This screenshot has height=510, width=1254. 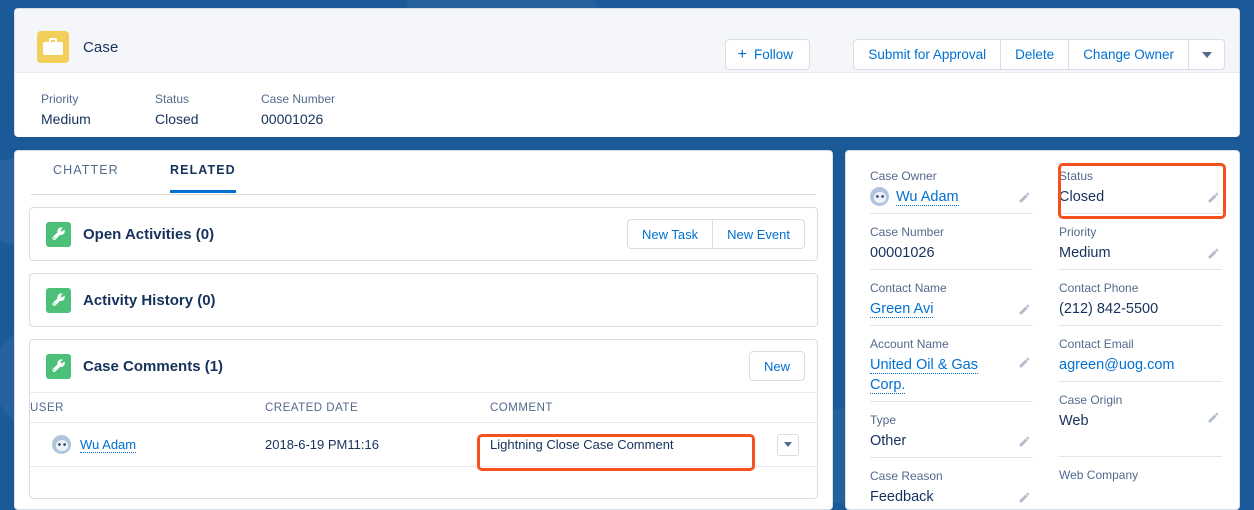 I want to click on submit-for-approval-button: Submit for Approval, so click(x=927, y=54).